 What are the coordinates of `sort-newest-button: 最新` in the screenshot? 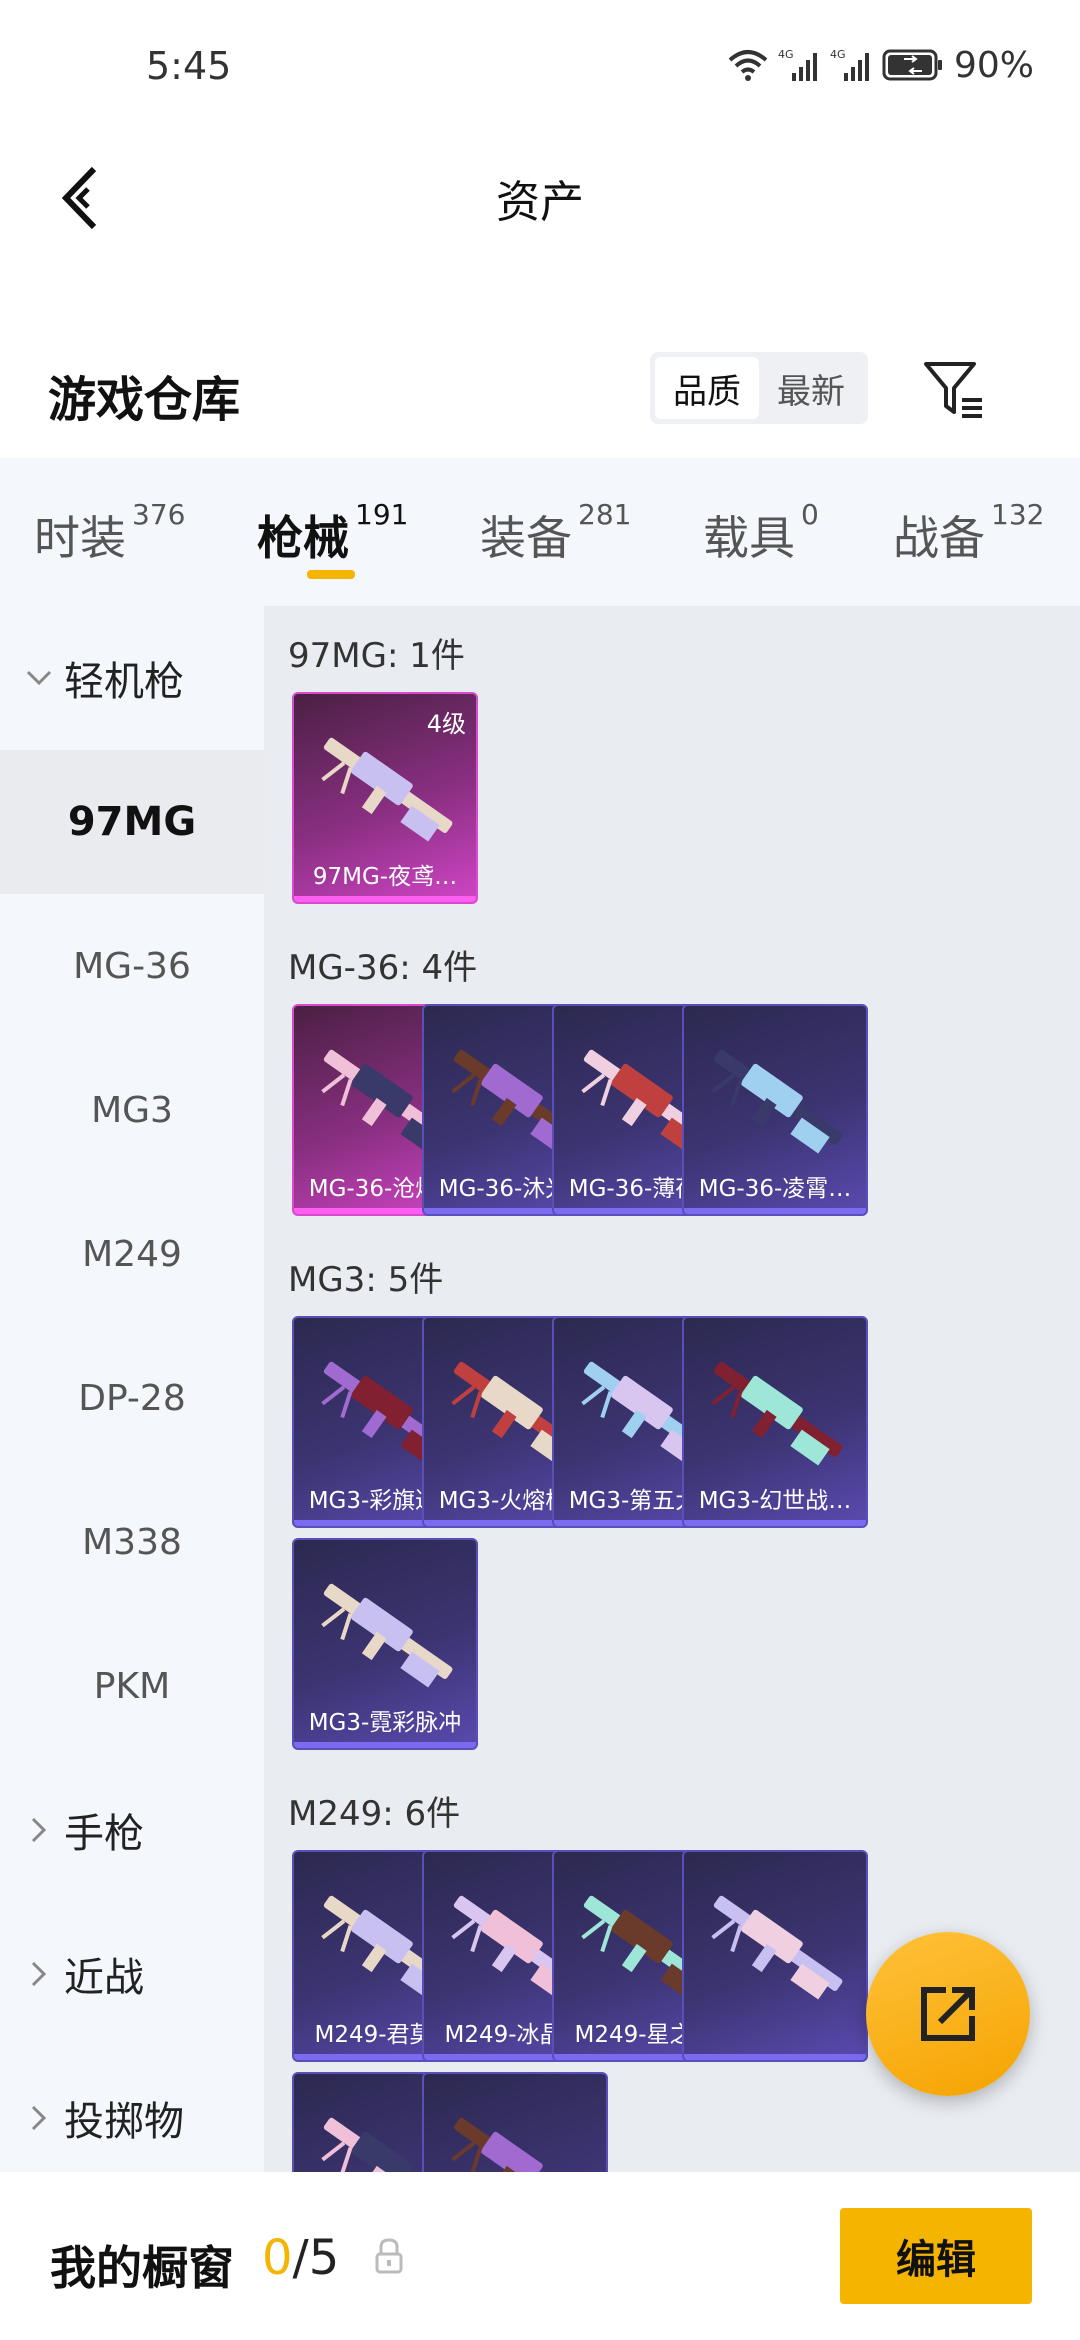 It's located at (811, 388).